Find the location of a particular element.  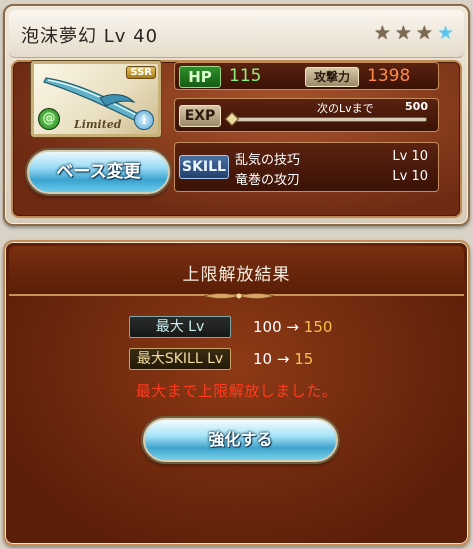

result-message: 最大まで上限解放しました。 is located at coordinates (236, 391).